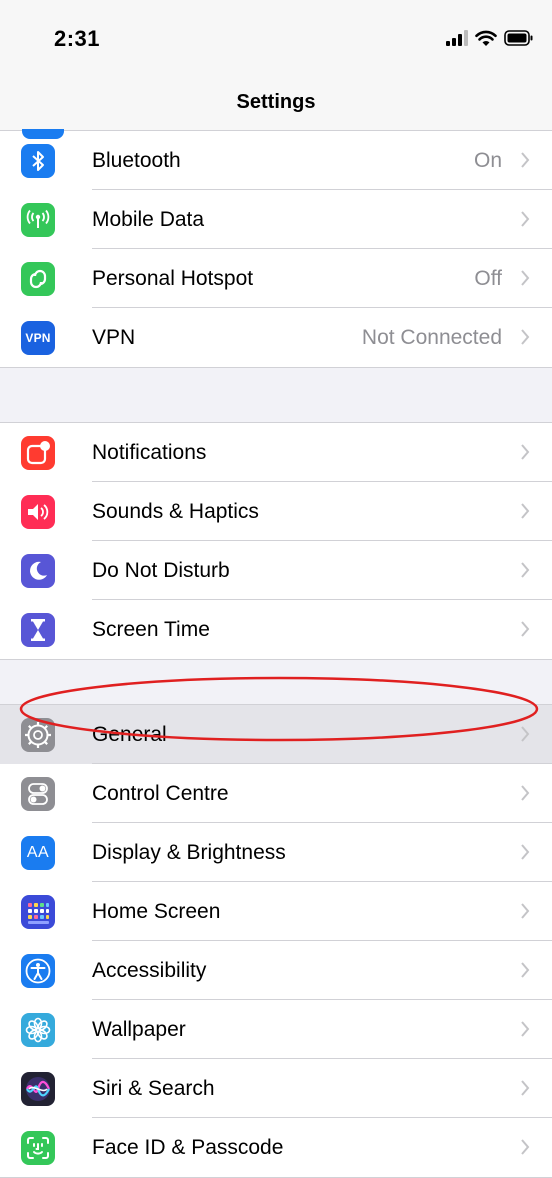  What do you see at coordinates (38, 1089) in the screenshot?
I see `siri-icon` at bounding box center [38, 1089].